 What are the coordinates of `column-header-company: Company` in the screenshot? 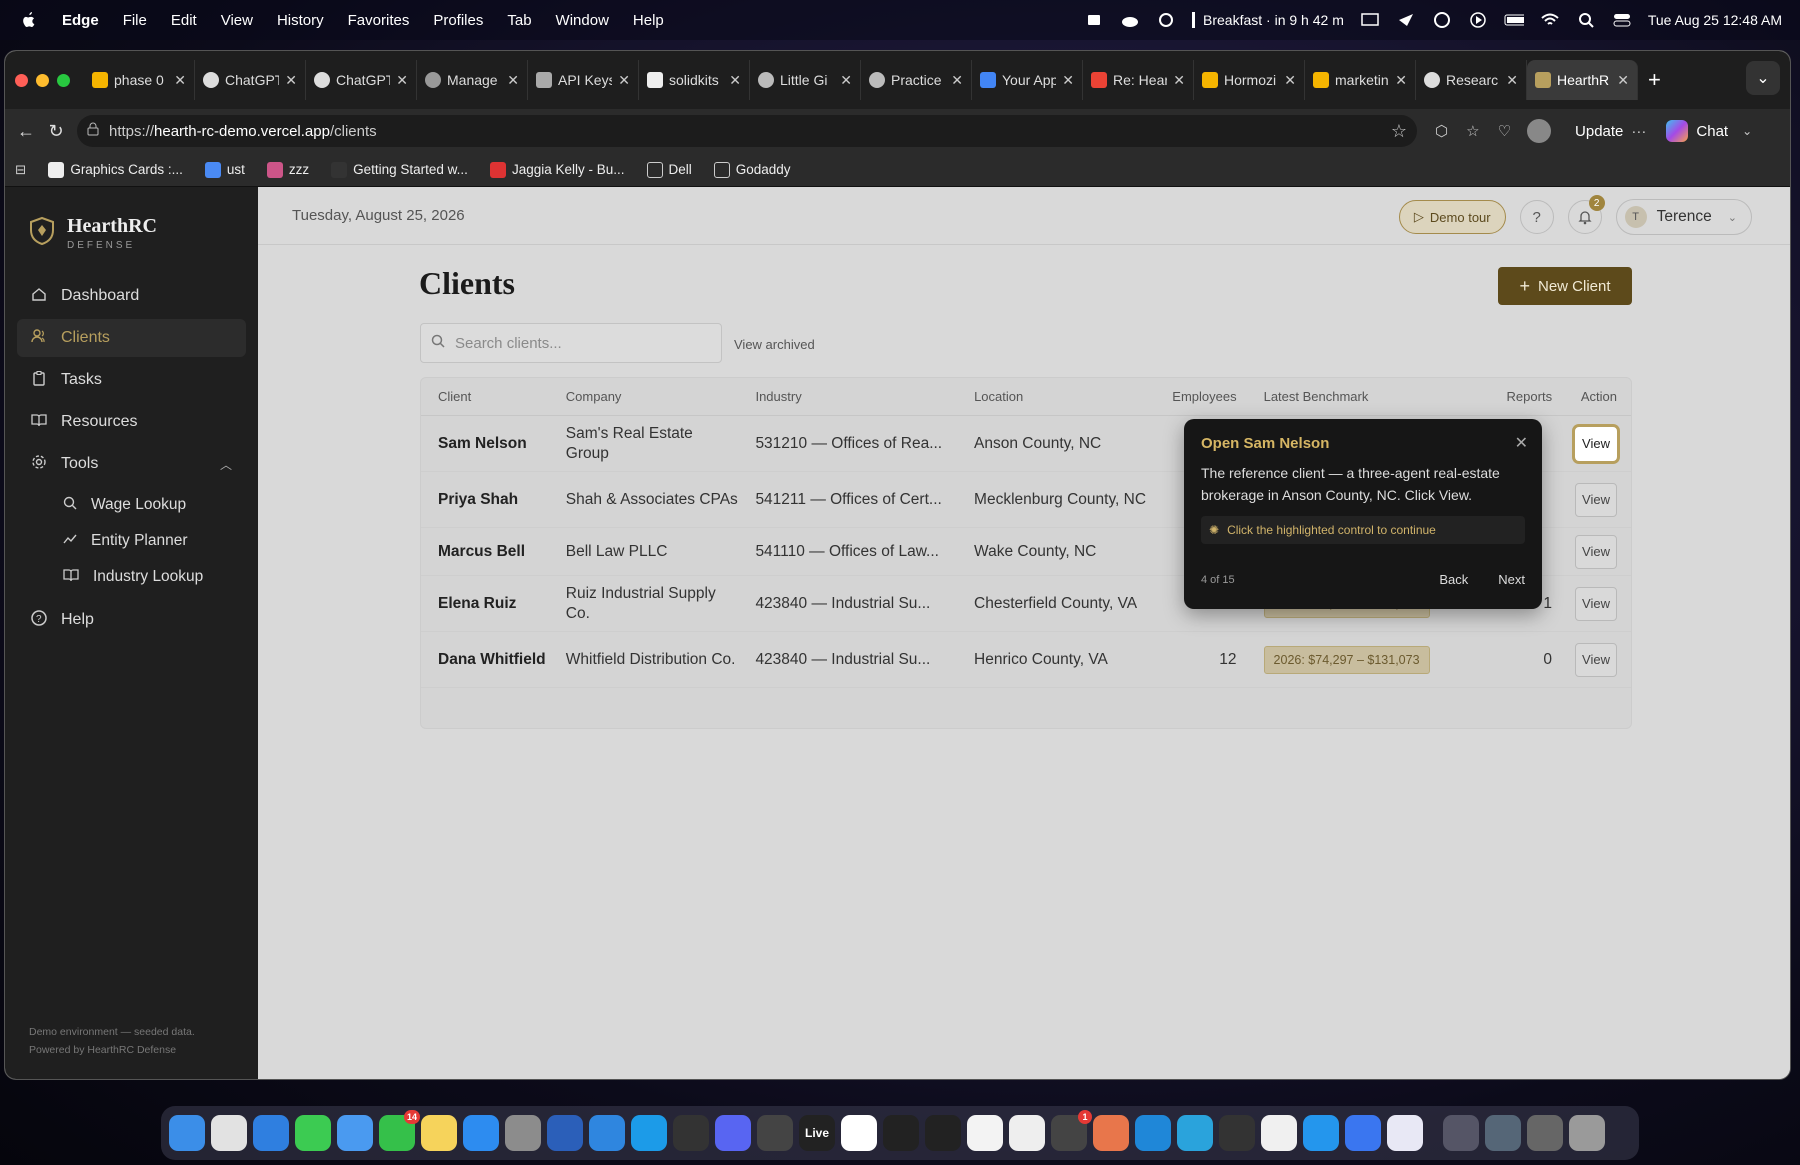 It's located at (644, 397).